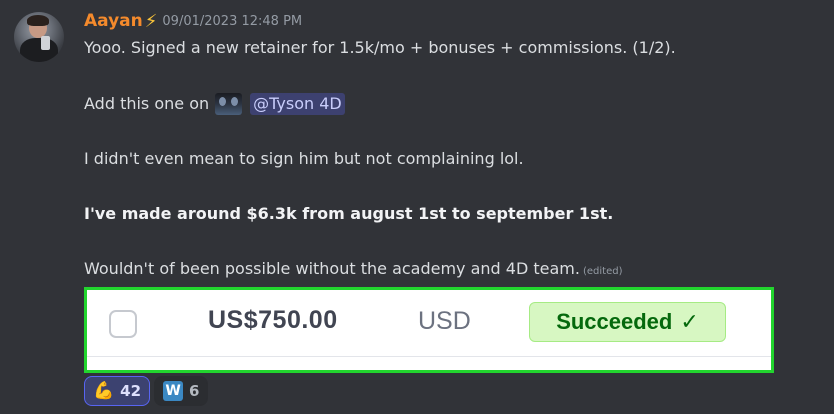 Image resolution: width=834 pixels, height=414 pixels. What do you see at coordinates (602, 271) in the screenshot?
I see `edited-label: (edited)` at bounding box center [602, 271].